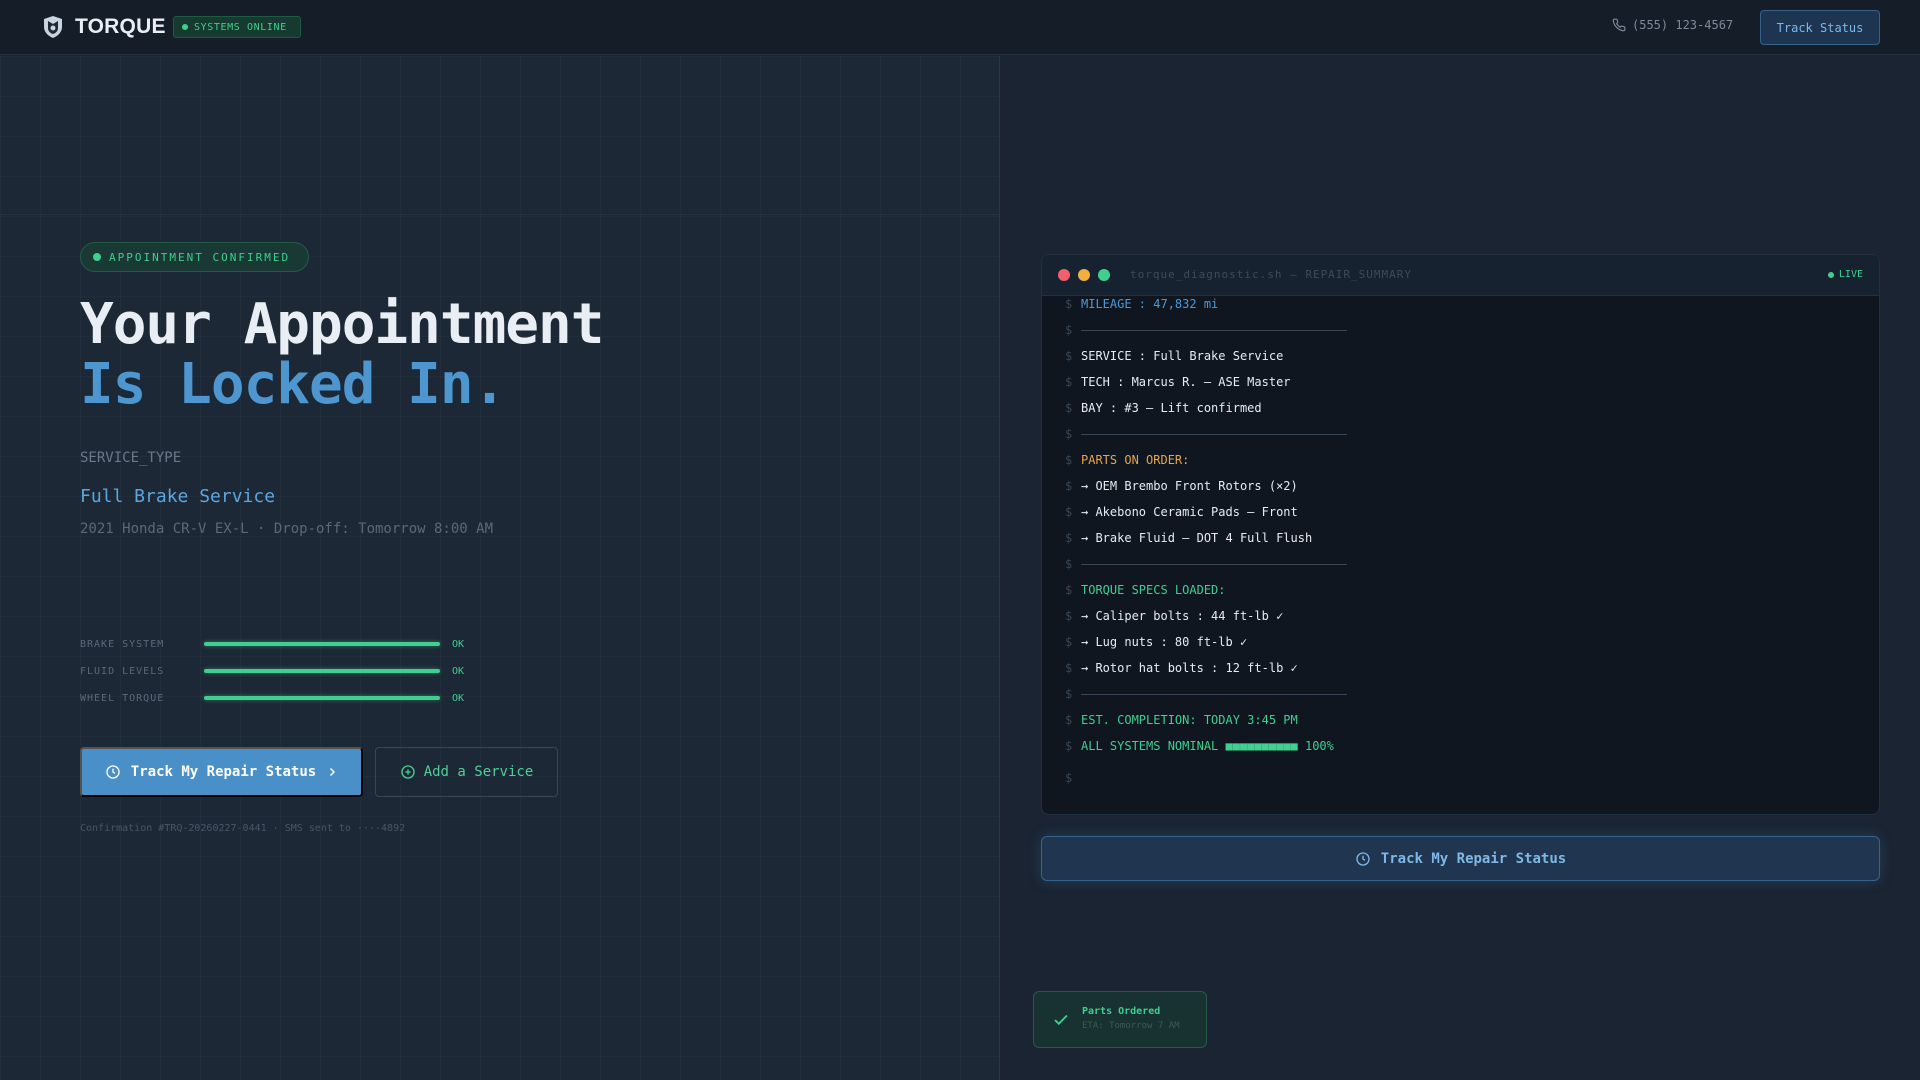  I want to click on bay-line: BAY : #3 — Lift confirmed, so click(1171, 408).